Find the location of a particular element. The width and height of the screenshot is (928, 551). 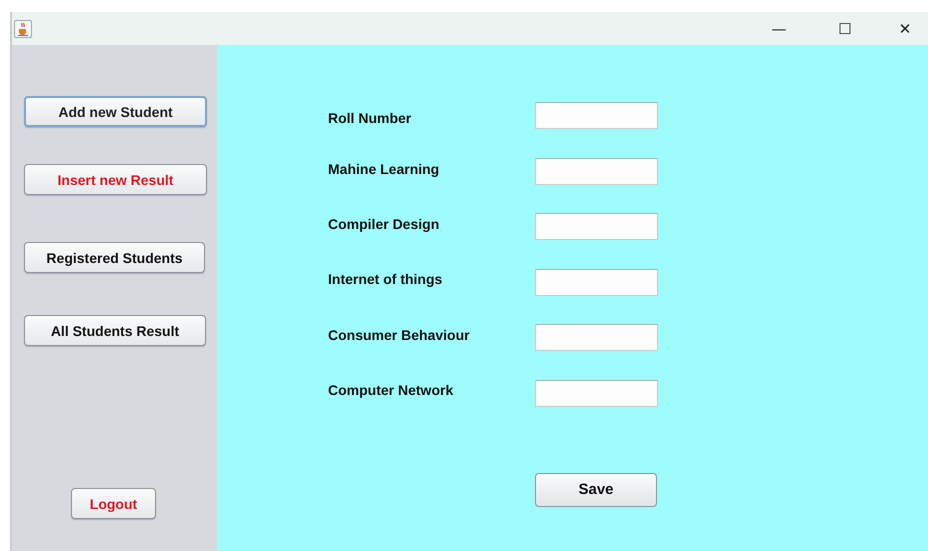

nav-button: Add new Student is located at coordinates (115, 111).